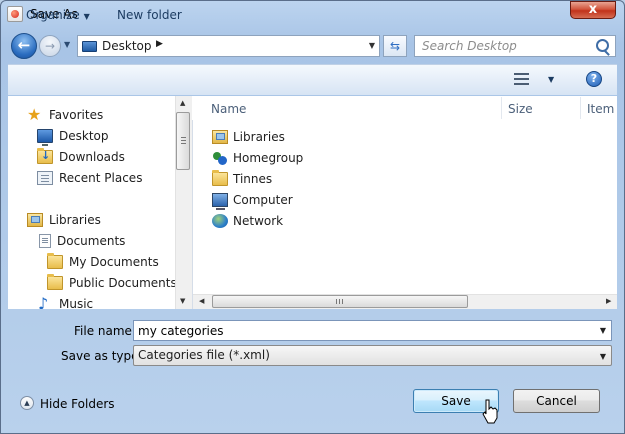 The height and width of the screenshot is (434, 625). What do you see at coordinates (593, 10) in the screenshot?
I see `close-button: x` at bounding box center [593, 10].